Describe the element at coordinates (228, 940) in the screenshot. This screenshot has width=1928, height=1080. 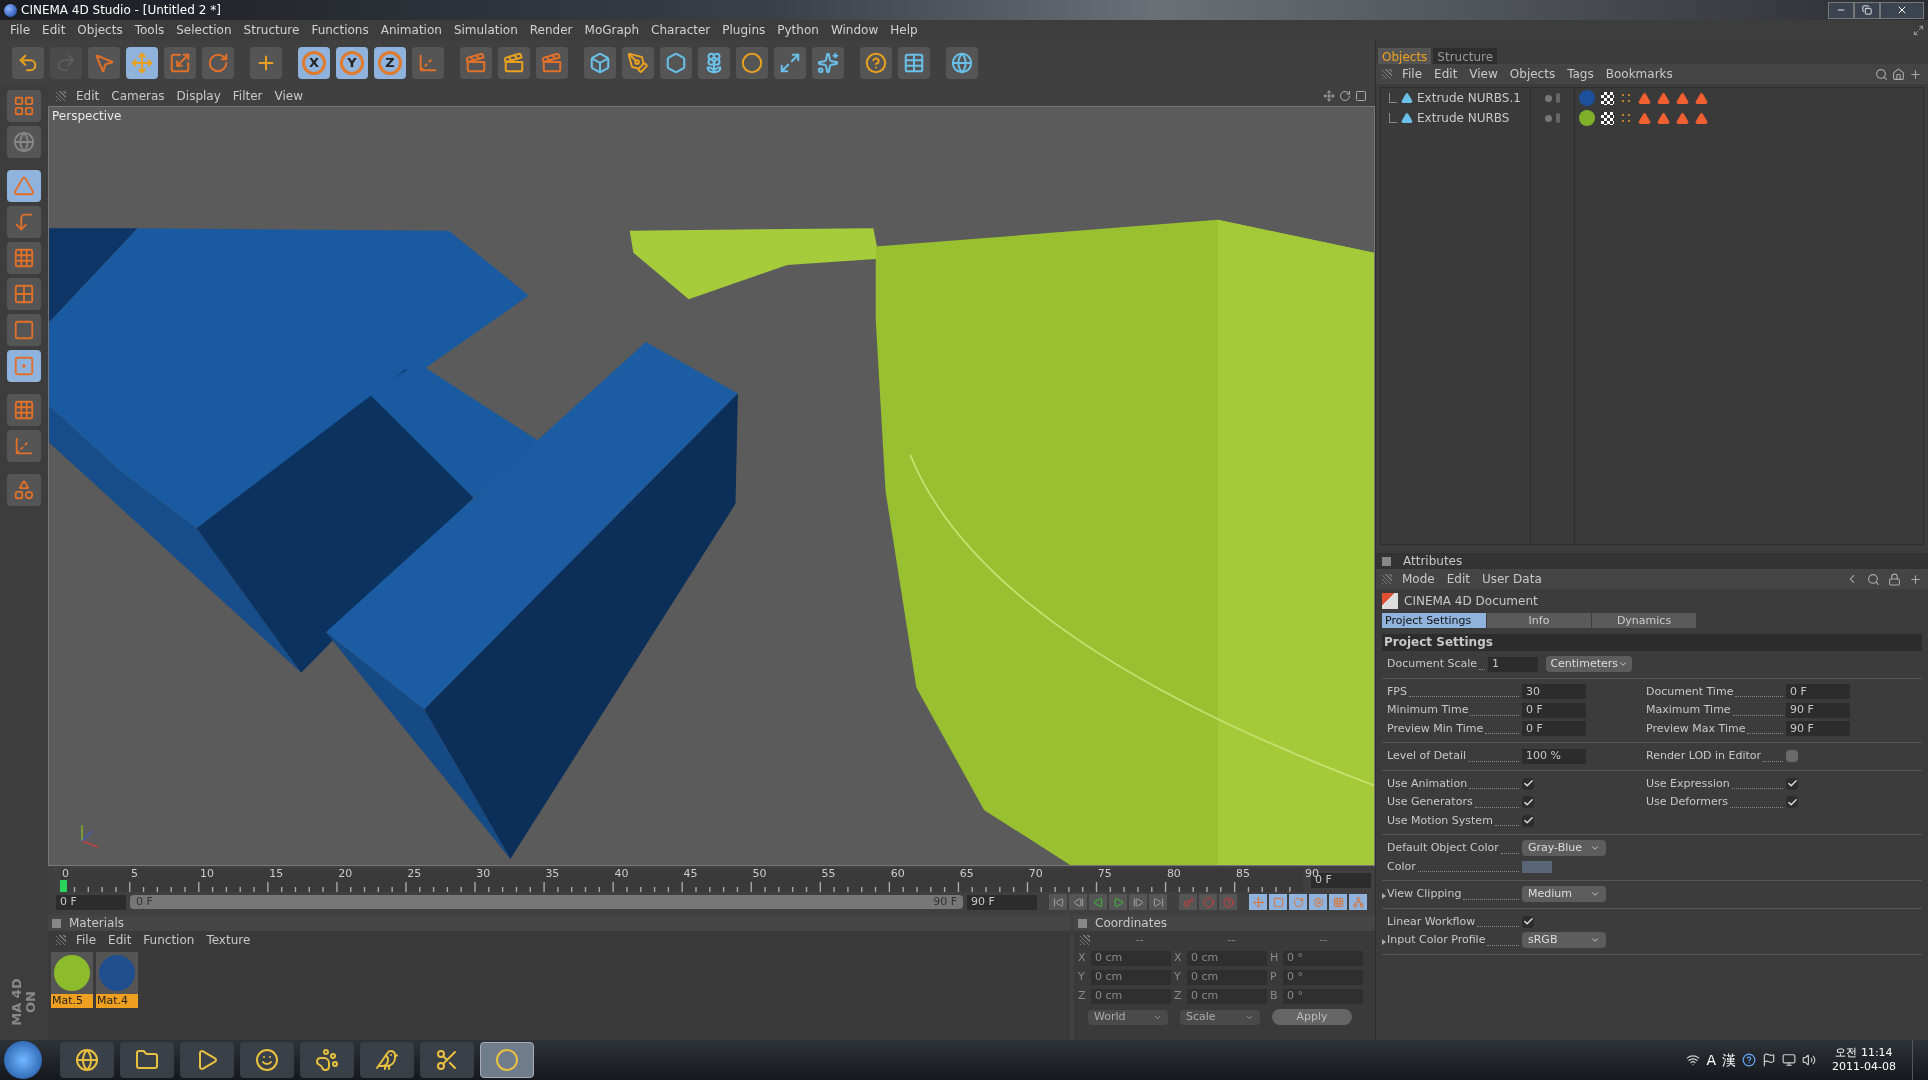
I see `menu-item: Texture` at that location.